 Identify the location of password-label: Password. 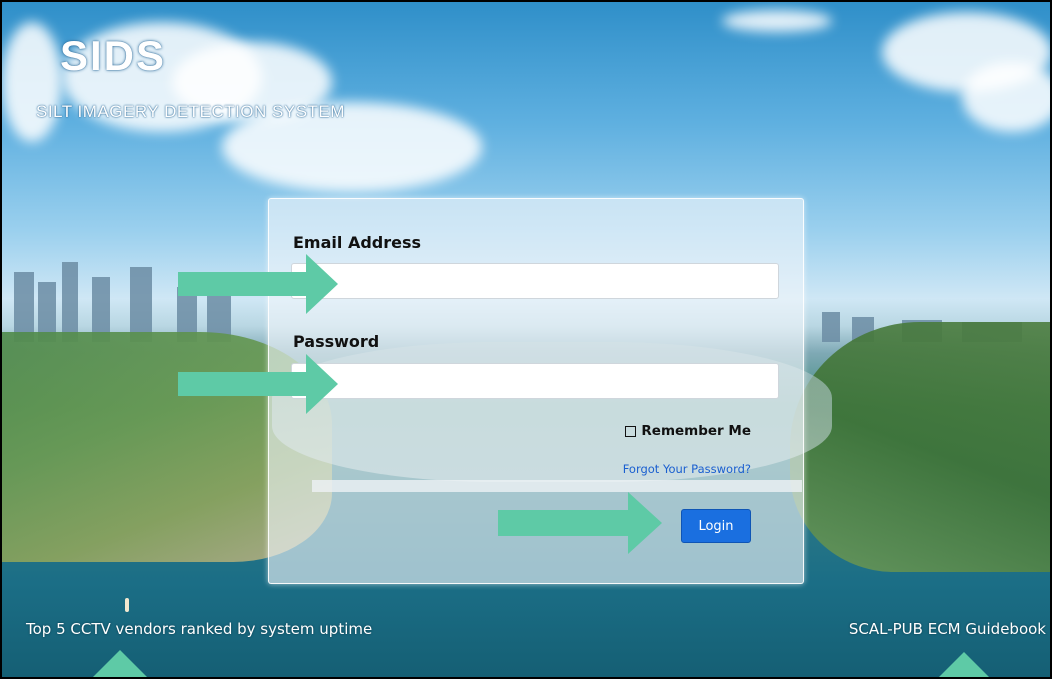
(336, 341).